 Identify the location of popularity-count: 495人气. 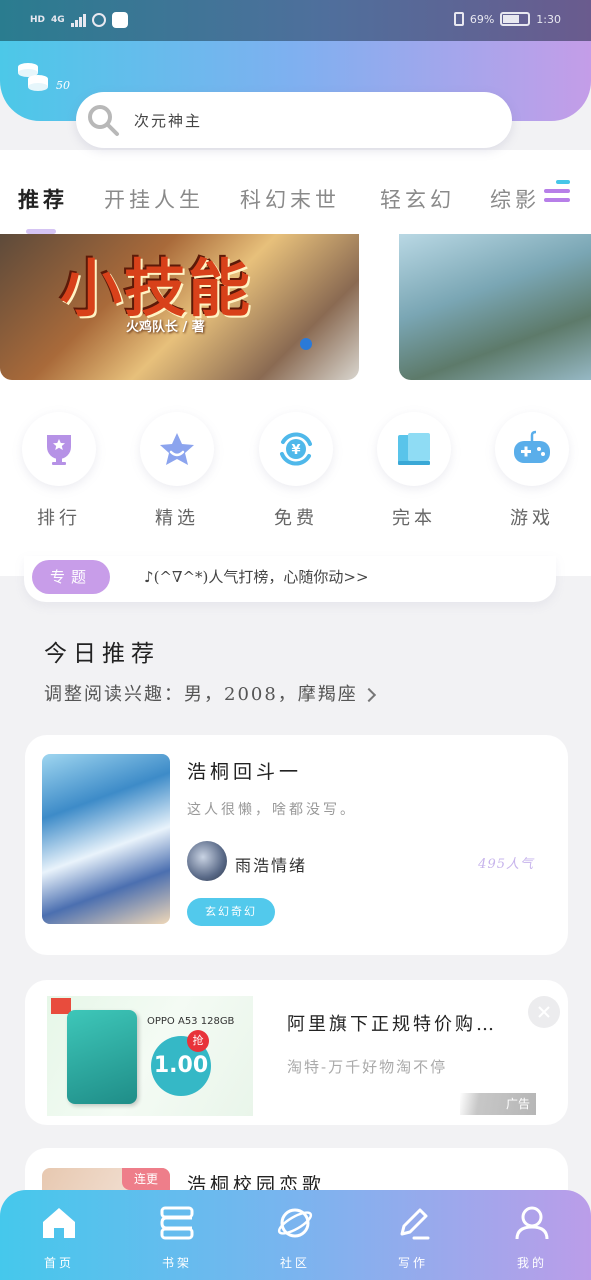
(506, 864).